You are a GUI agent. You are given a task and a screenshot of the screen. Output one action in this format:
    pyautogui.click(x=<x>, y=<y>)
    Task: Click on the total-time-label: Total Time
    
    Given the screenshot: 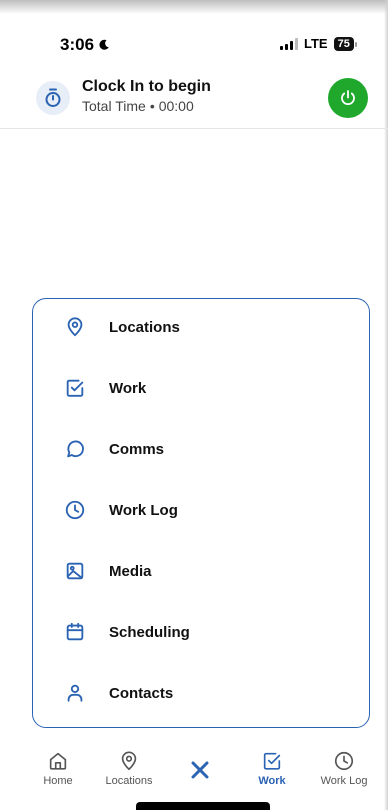 What is the action you would take?
    pyautogui.click(x=114, y=106)
    